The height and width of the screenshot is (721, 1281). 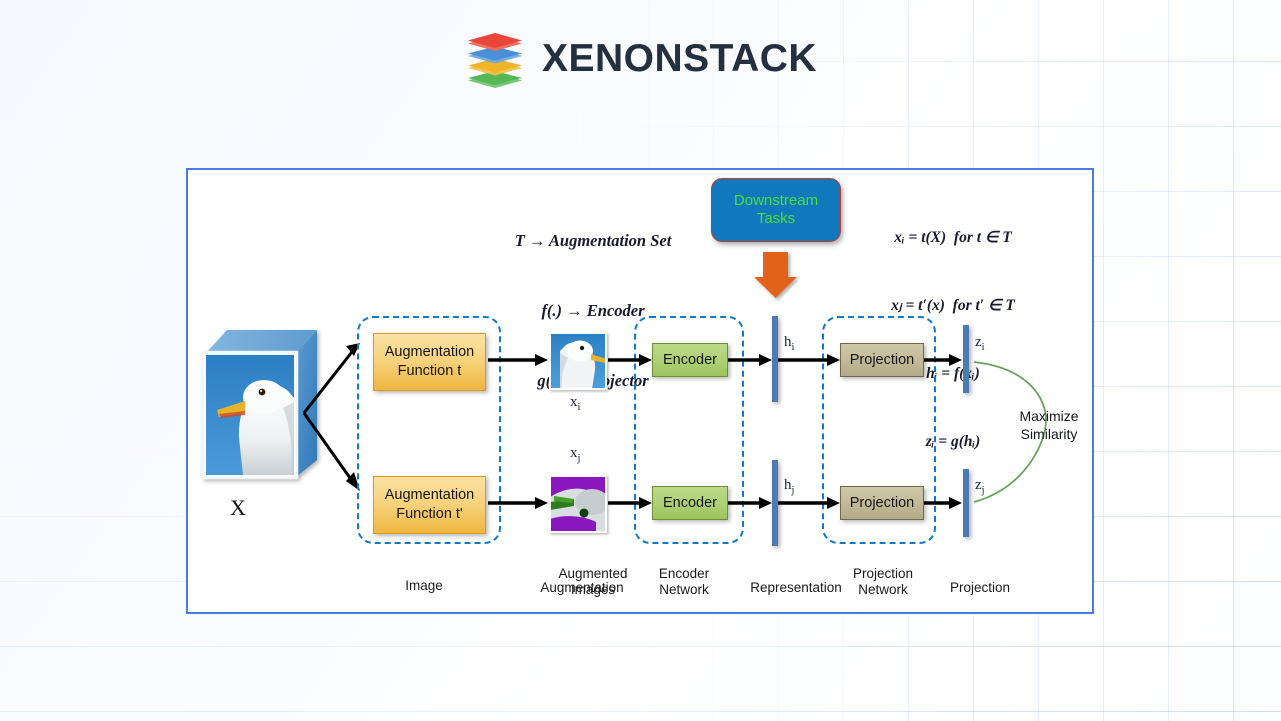 I want to click on encoder-box-bottom-label: Encoder, so click(x=689, y=503).